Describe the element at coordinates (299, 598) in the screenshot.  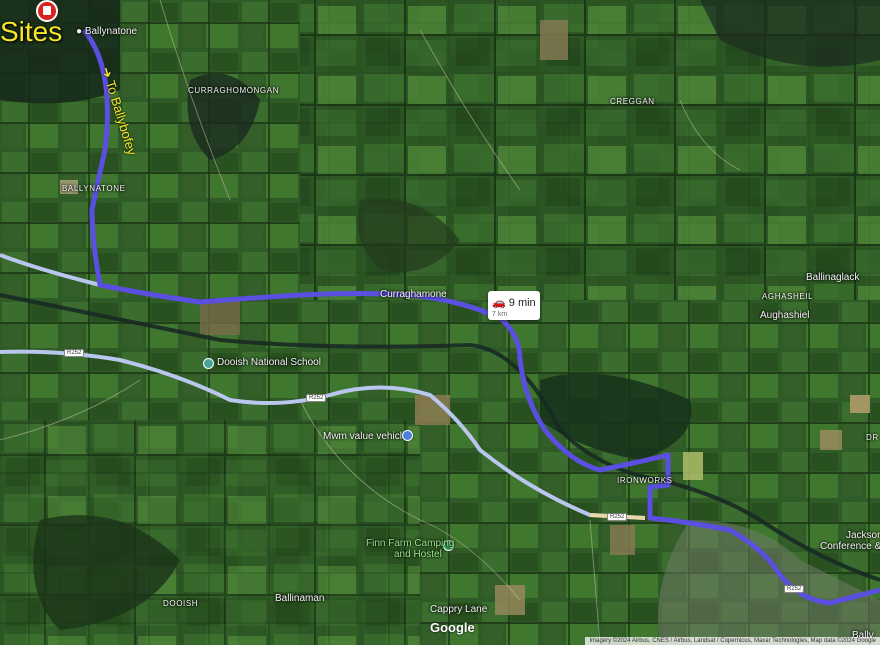
I see `place-ballinamon: Ballinaman` at that location.